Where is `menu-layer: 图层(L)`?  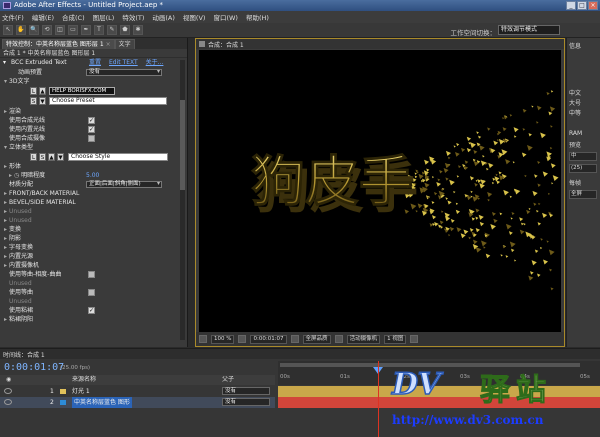
menu-layer: 图层(L) is located at coordinates (104, 17).